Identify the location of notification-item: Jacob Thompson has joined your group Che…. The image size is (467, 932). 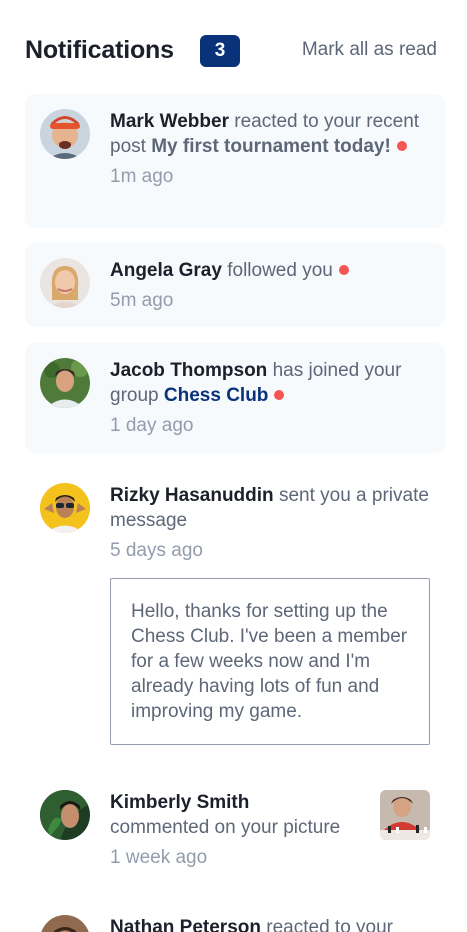
(235, 398).